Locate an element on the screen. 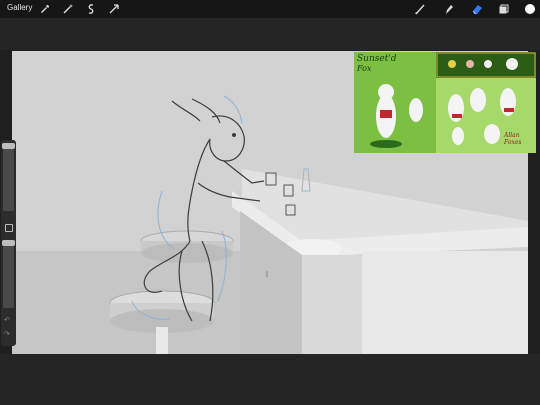 The image size is (540, 405). undo-icon: ↶ is located at coordinates (7, 320).